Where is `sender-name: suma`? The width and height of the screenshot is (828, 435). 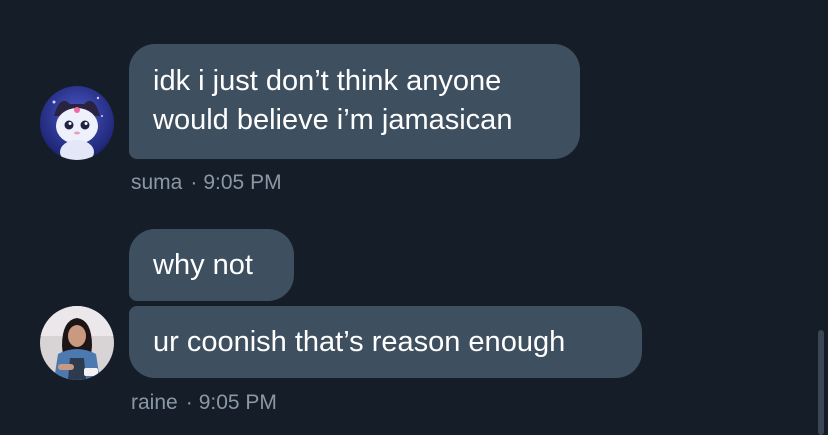
sender-name: suma is located at coordinates (156, 182).